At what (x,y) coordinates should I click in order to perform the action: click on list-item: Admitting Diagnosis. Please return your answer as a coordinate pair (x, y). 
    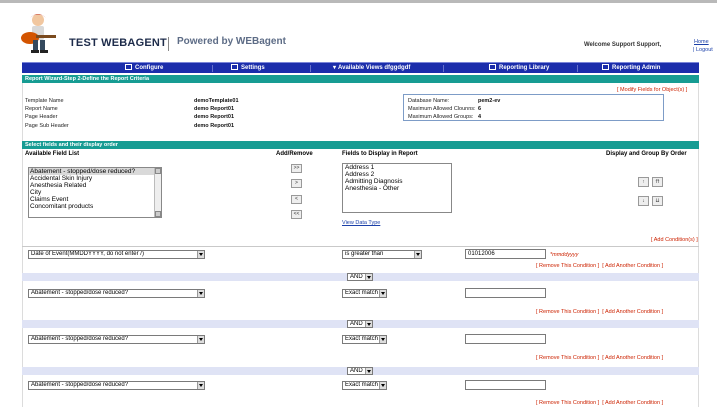
    Looking at the image, I should click on (397, 181).